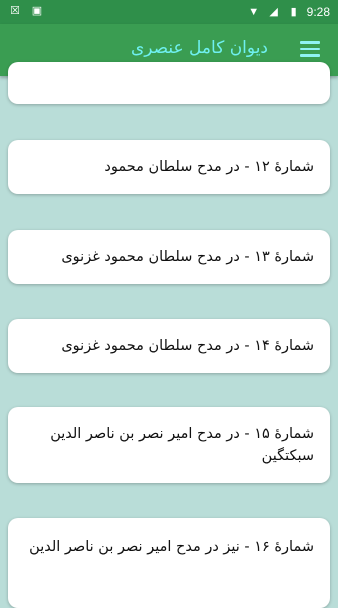 The width and height of the screenshot is (338, 608). What do you see at coordinates (187, 346) in the screenshot?
I see `list-item-label: شمارهٔ ۱۴ - در مدح سلطان محمود غزنوی` at bounding box center [187, 346].